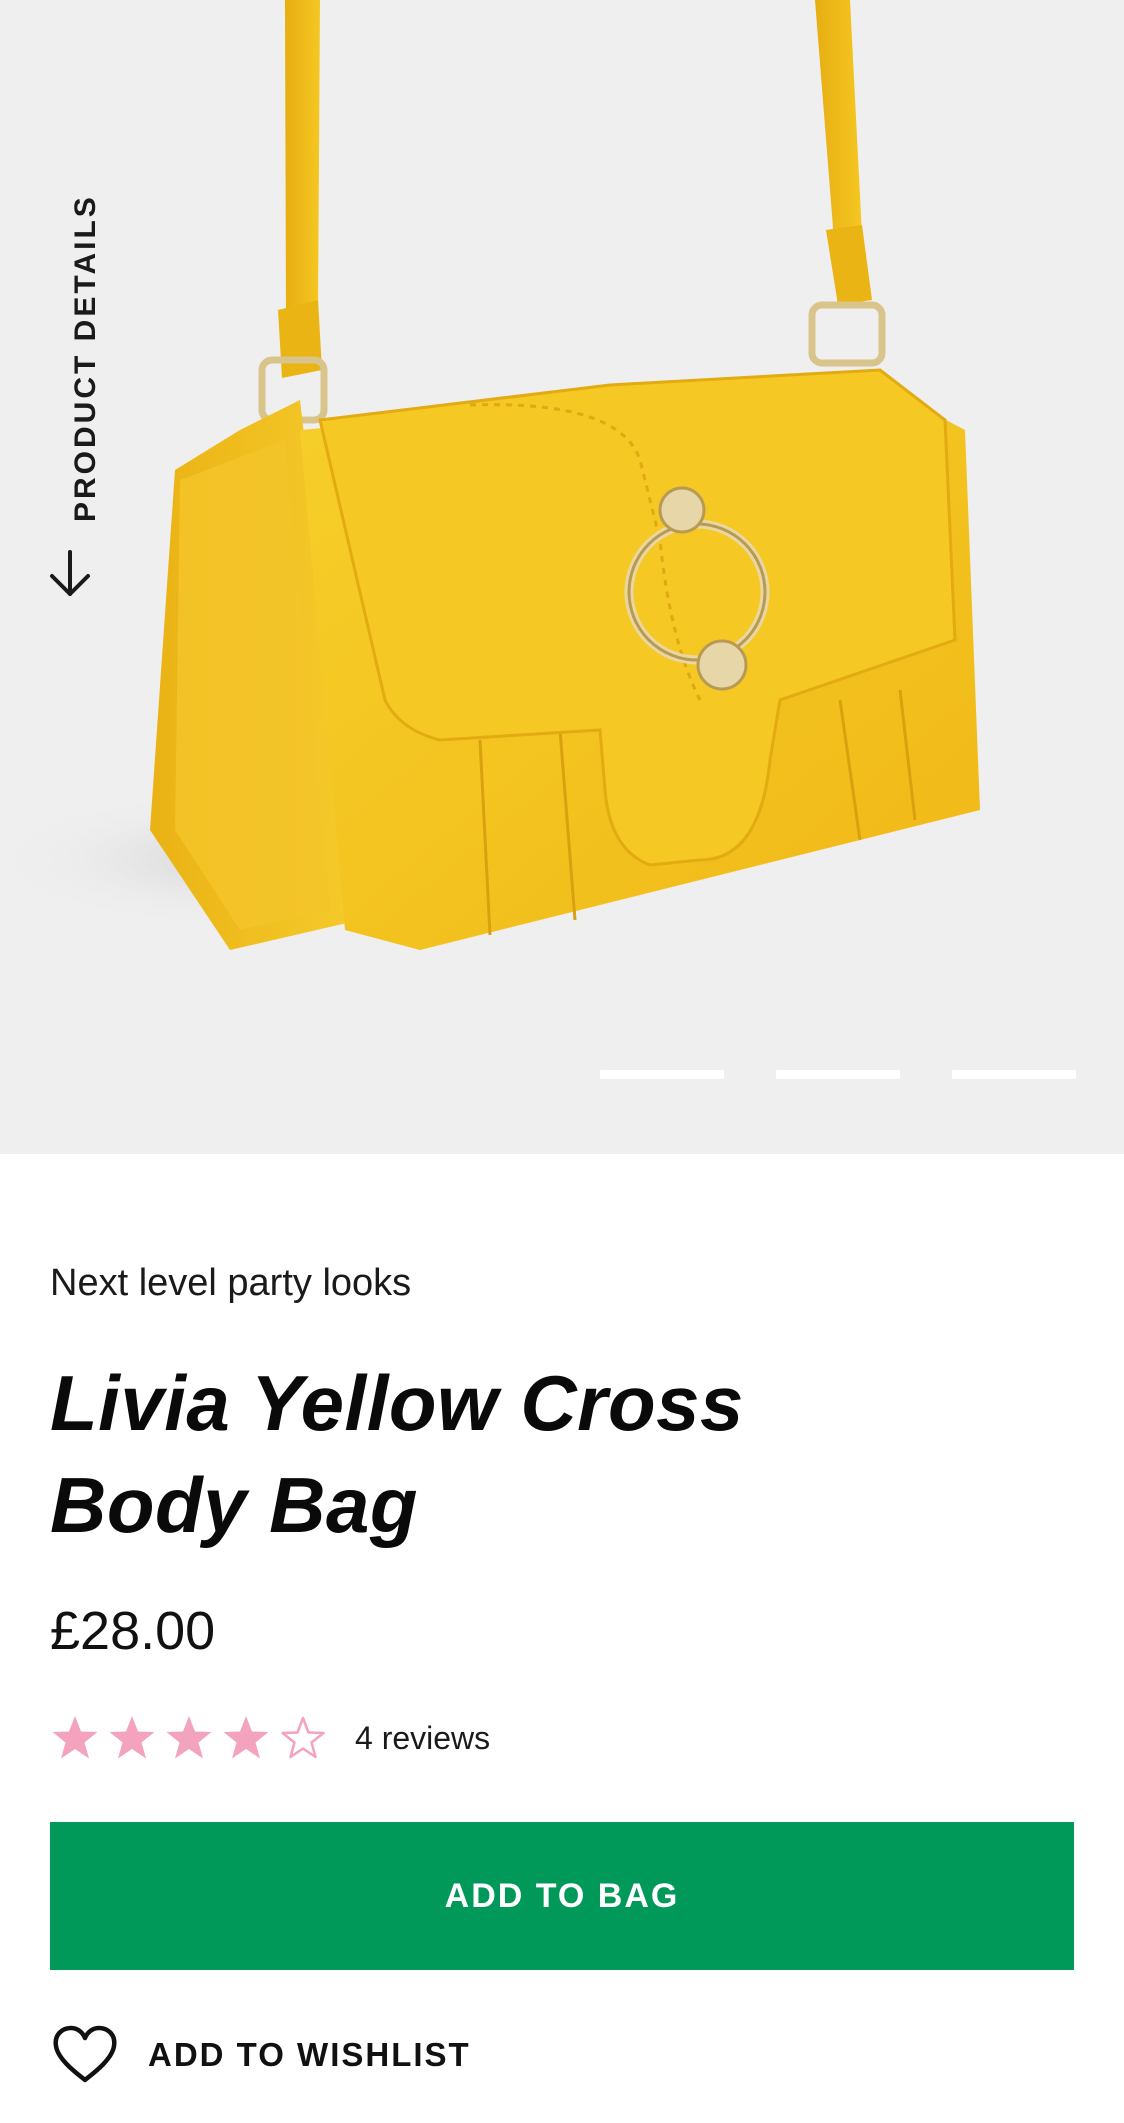  I want to click on rating-stars, so click(192, 1738).